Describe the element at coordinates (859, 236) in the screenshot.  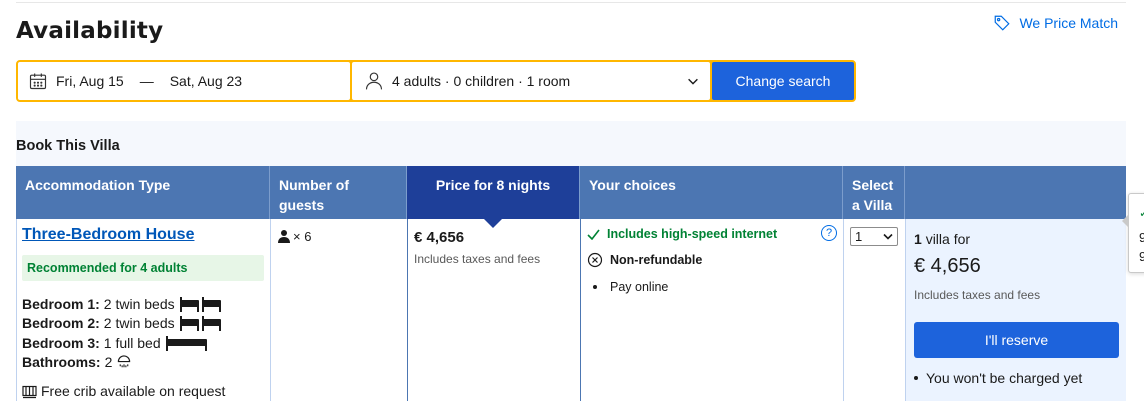
I see `select-value: 1` at that location.